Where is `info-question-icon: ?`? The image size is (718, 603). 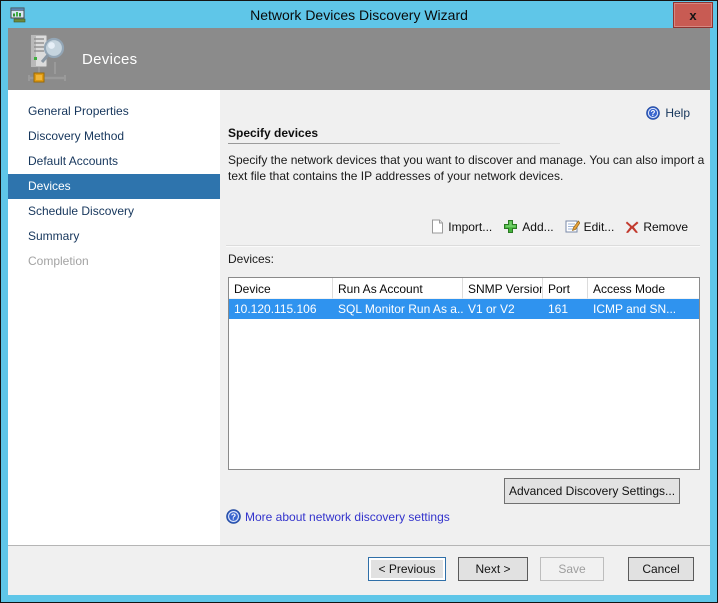
info-question-icon: ? is located at coordinates (233, 516).